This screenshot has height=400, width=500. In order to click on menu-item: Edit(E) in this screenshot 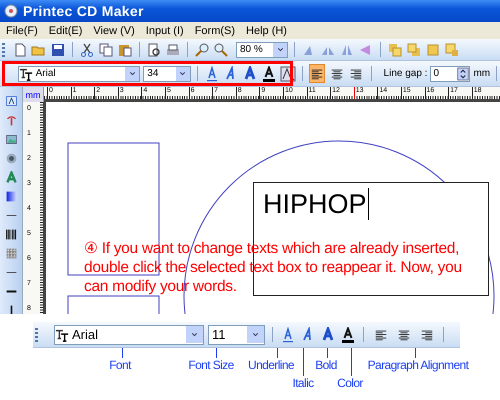, I will do `click(67, 30)`.